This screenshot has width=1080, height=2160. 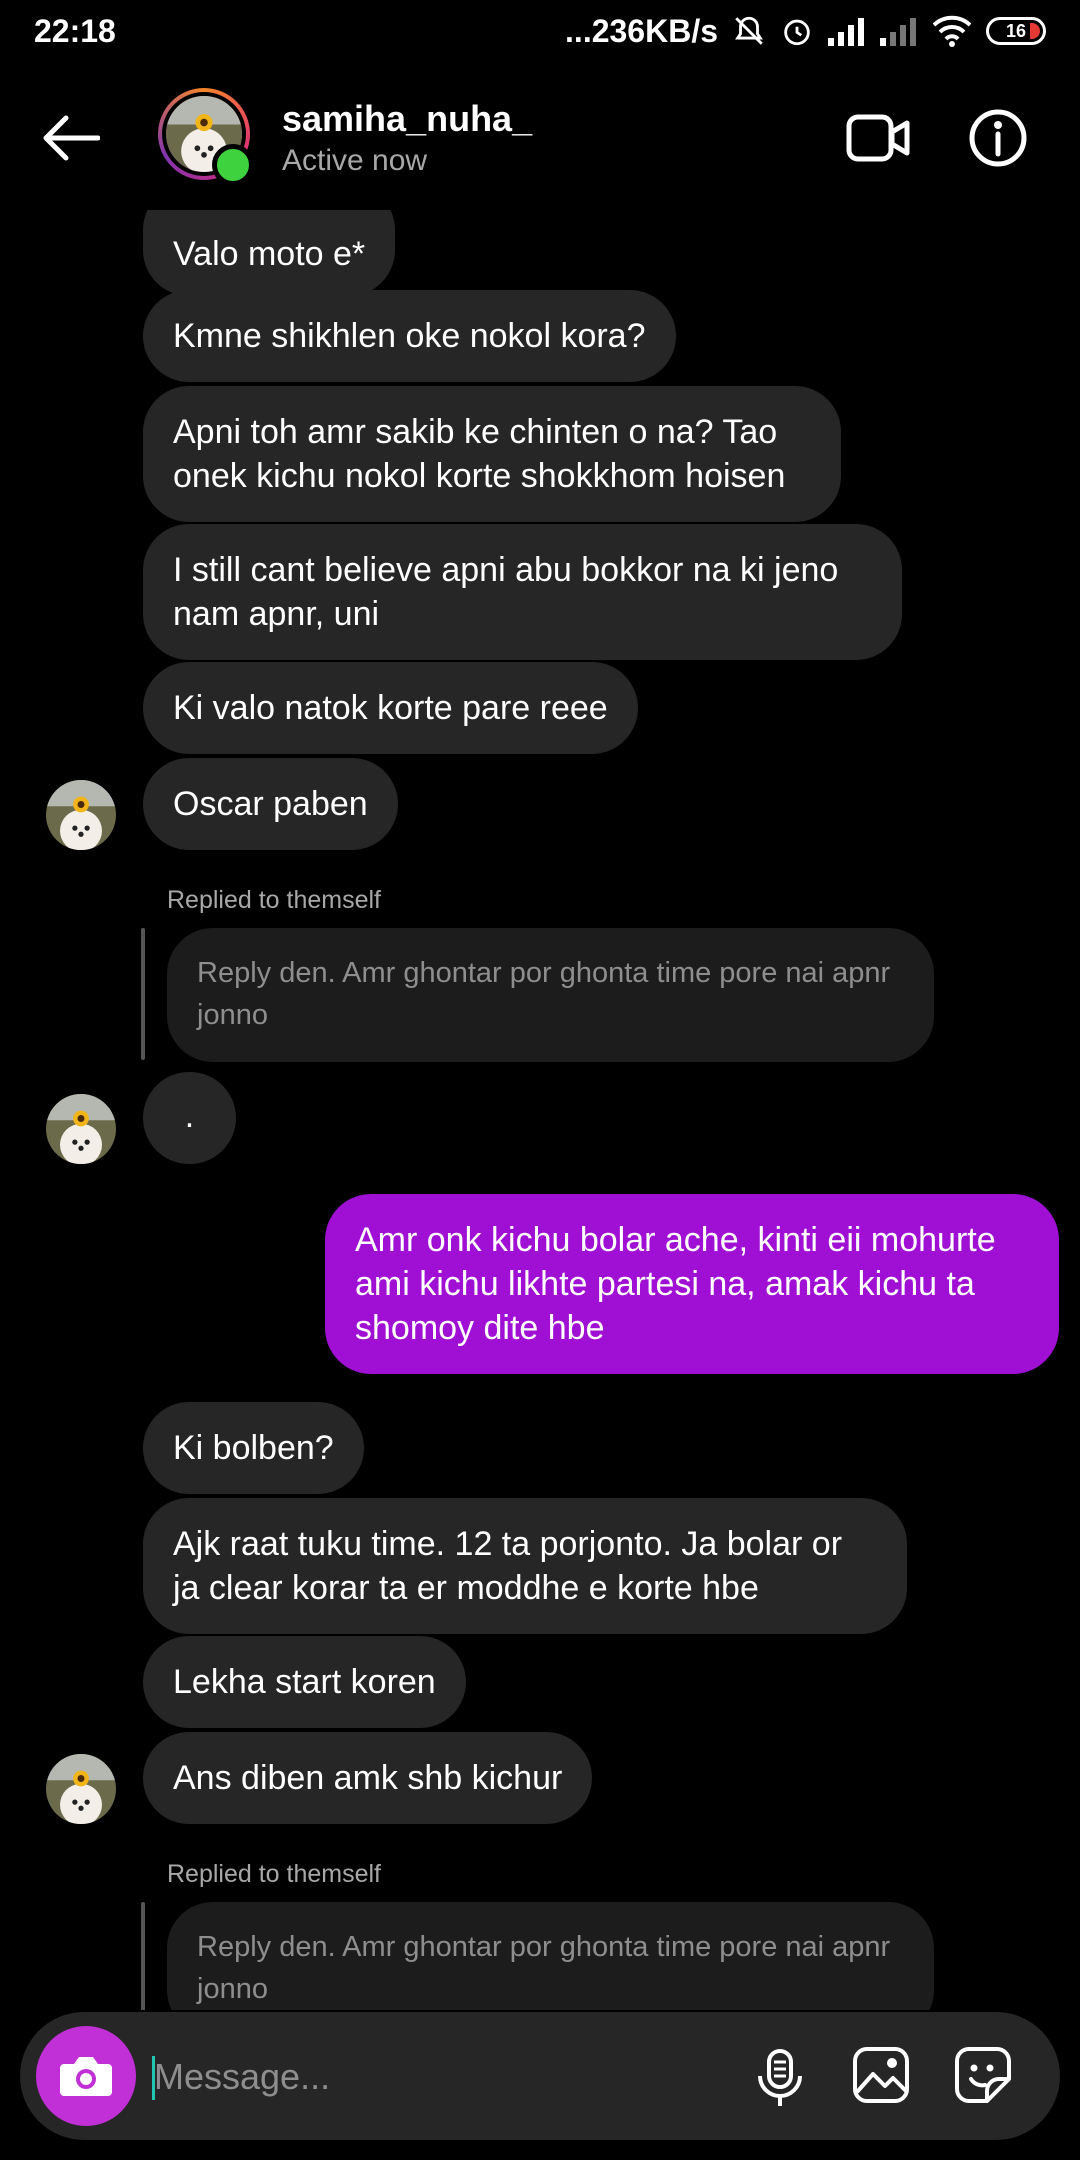 I want to click on message-bubble: Oscar paben, so click(x=270, y=804).